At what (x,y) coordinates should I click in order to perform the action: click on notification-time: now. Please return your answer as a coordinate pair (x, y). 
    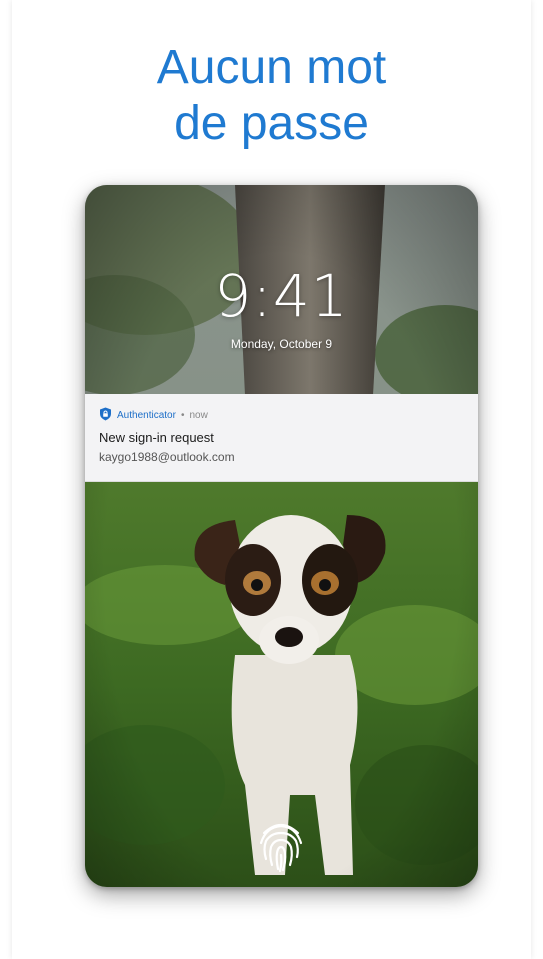
    Looking at the image, I should click on (198, 415).